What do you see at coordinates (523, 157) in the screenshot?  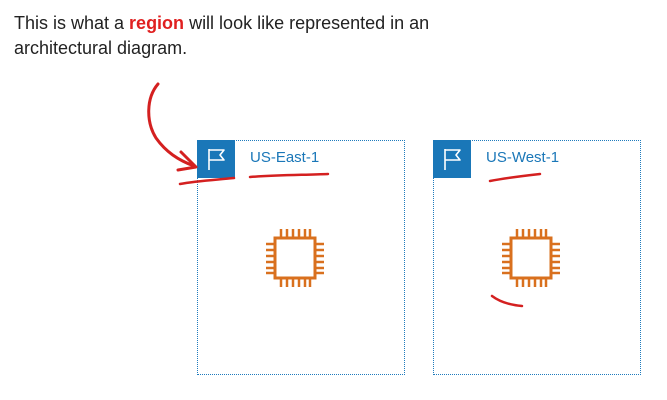 I see `region-label: US-West-1` at bounding box center [523, 157].